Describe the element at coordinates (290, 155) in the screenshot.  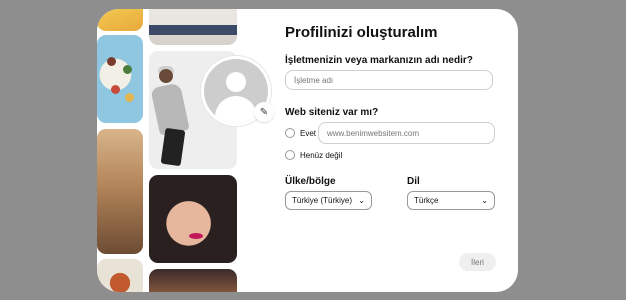
I see `website-no-radio` at that location.